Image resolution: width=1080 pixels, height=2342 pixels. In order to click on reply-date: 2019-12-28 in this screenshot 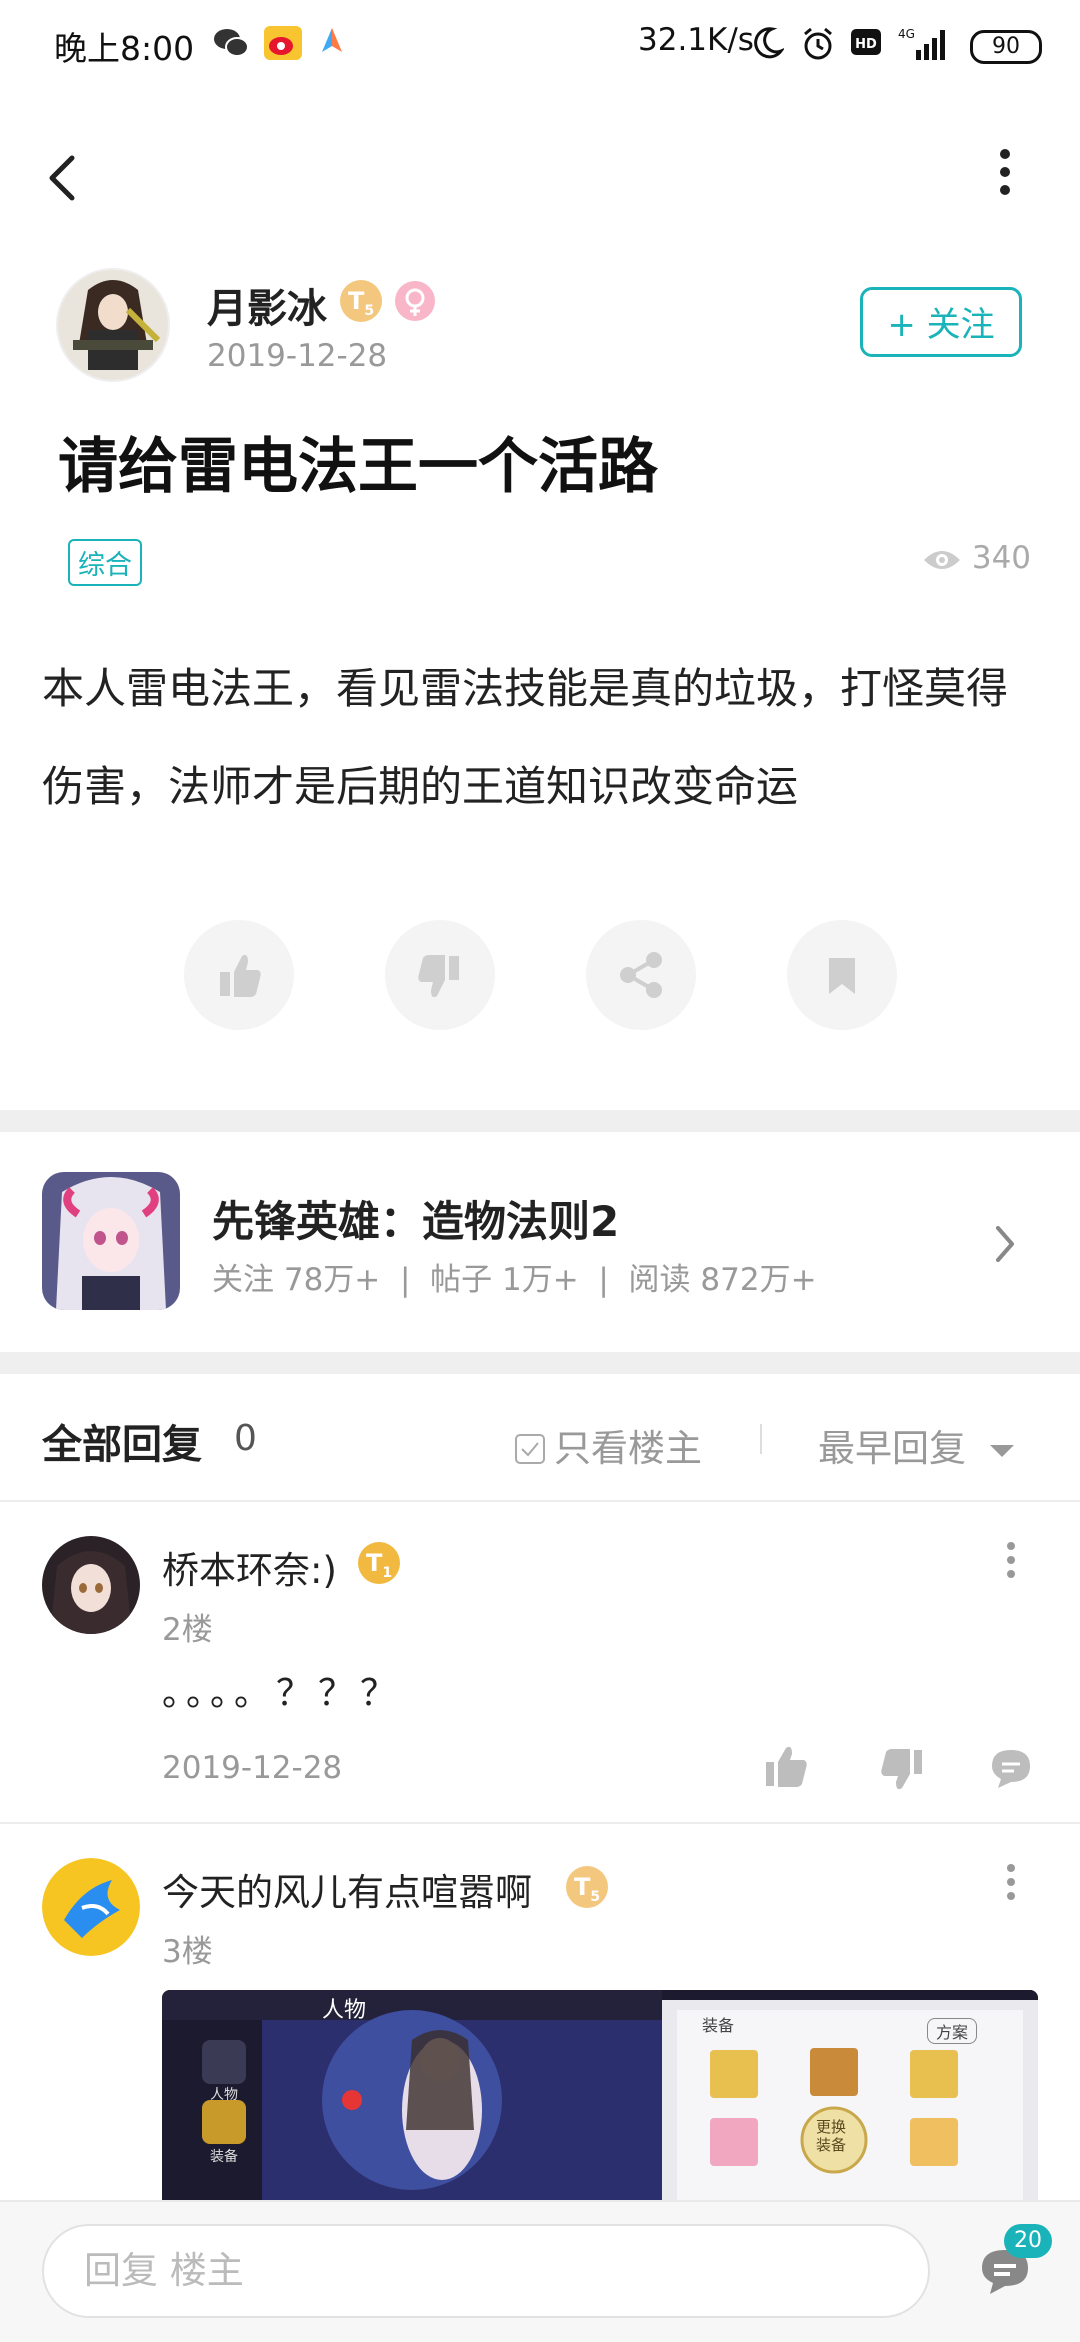, I will do `click(252, 1768)`.